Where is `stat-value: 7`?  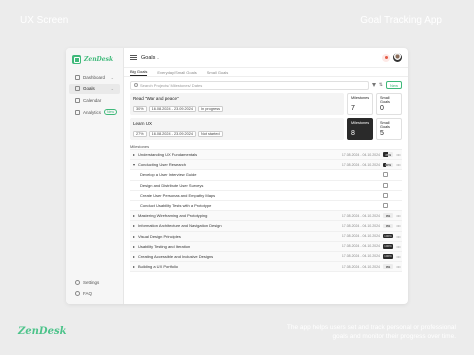
stat-value: 7 is located at coordinates (353, 108).